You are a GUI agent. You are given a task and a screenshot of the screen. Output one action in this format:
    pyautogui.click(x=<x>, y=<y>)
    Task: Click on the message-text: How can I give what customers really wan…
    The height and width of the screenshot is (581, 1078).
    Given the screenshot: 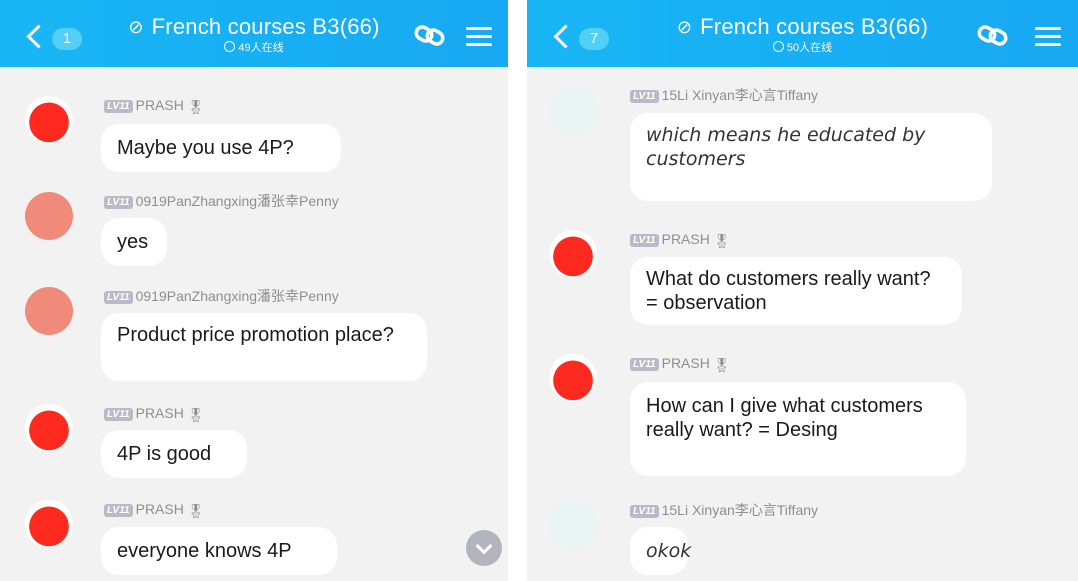 What is the action you would take?
    pyautogui.click(x=784, y=418)
    